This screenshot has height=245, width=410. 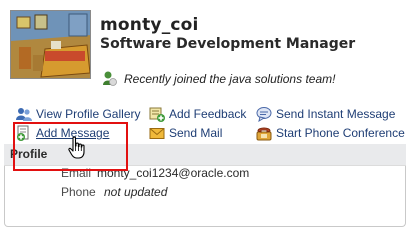 I want to click on phone-value: not updated, so click(x=136, y=192).